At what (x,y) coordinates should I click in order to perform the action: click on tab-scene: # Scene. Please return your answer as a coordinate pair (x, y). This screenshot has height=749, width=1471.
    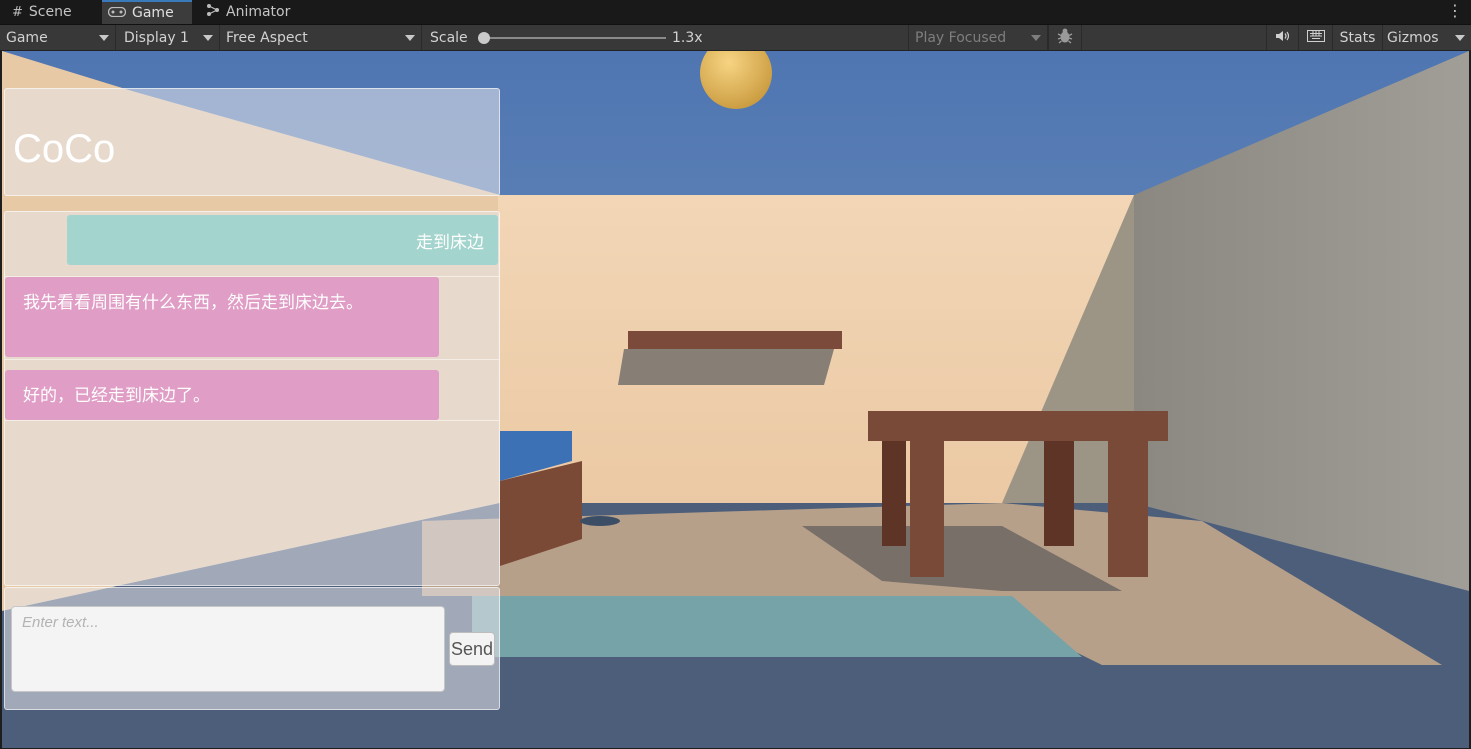
    Looking at the image, I should click on (42, 12).